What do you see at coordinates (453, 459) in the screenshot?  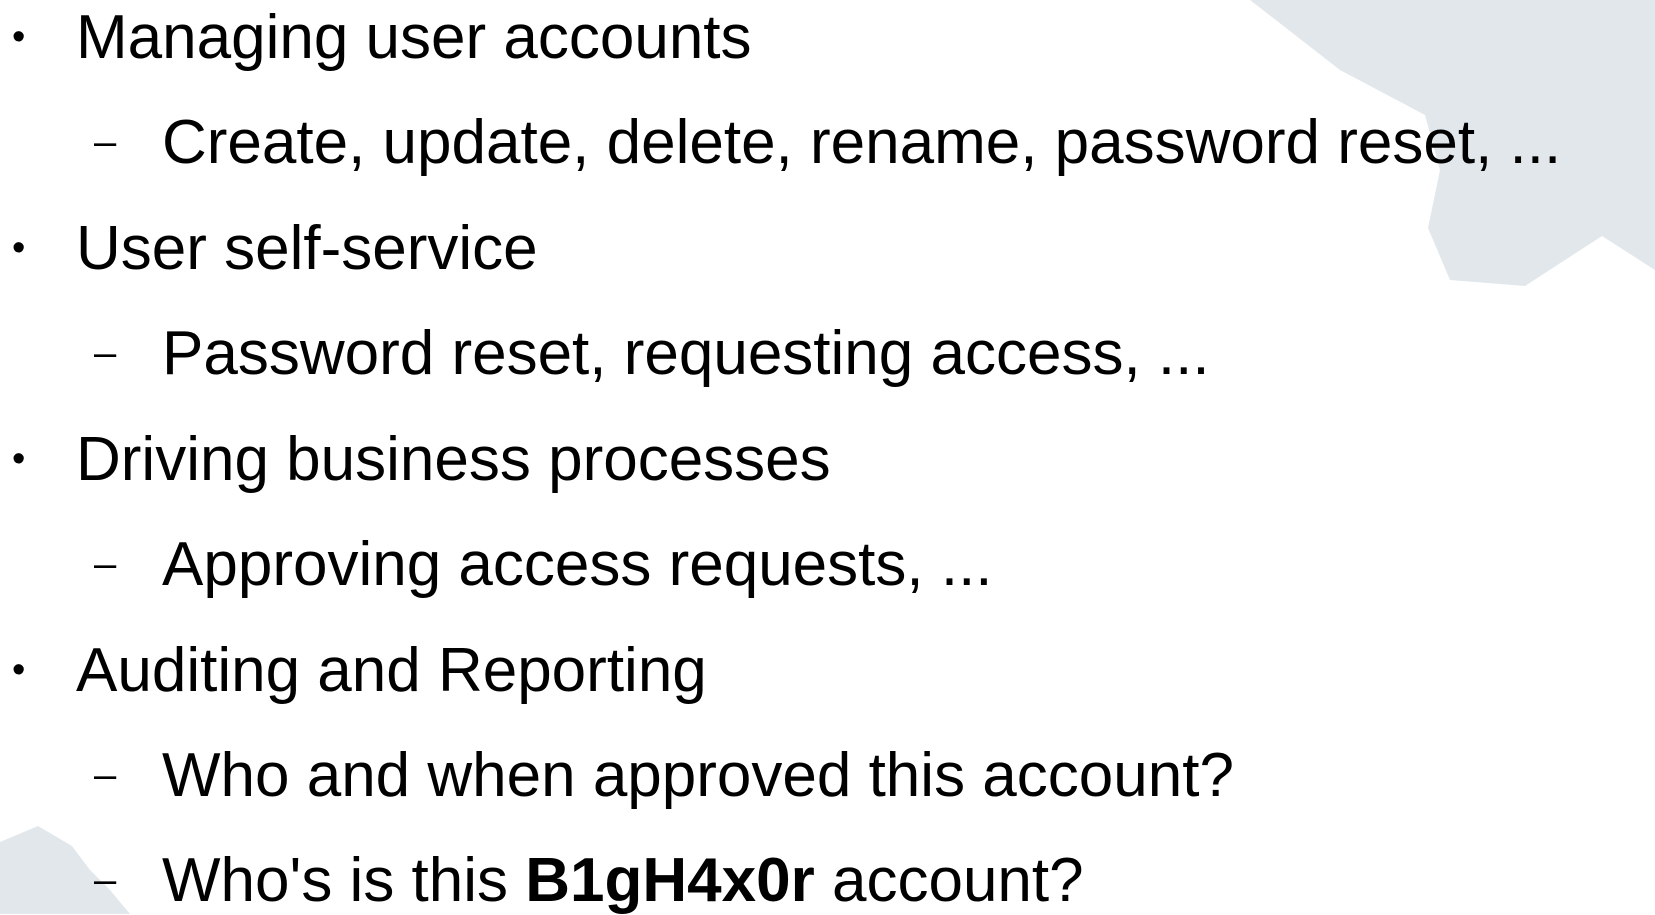 I see `bullet-driving-business-processes: Driving business processes` at bounding box center [453, 459].